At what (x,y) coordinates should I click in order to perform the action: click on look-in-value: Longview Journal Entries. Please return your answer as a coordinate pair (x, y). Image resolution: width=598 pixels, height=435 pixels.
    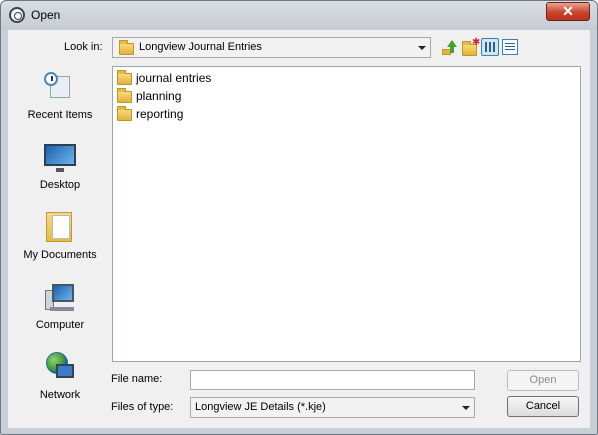
    Looking at the image, I should click on (200, 47).